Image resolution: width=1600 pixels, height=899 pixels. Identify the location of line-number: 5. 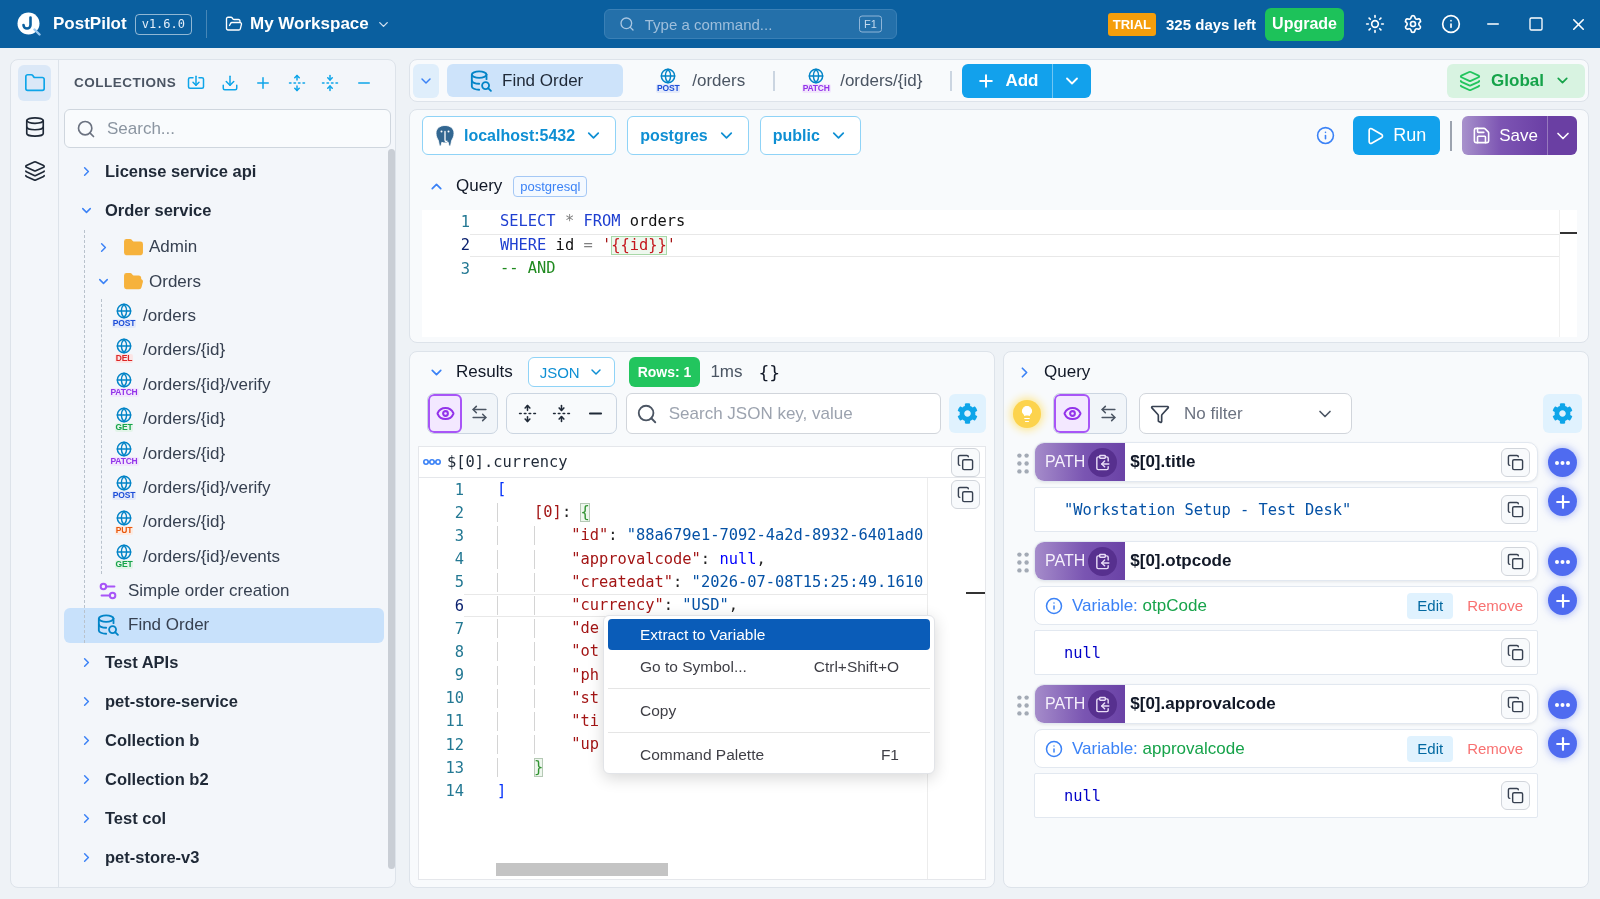
(459, 582).